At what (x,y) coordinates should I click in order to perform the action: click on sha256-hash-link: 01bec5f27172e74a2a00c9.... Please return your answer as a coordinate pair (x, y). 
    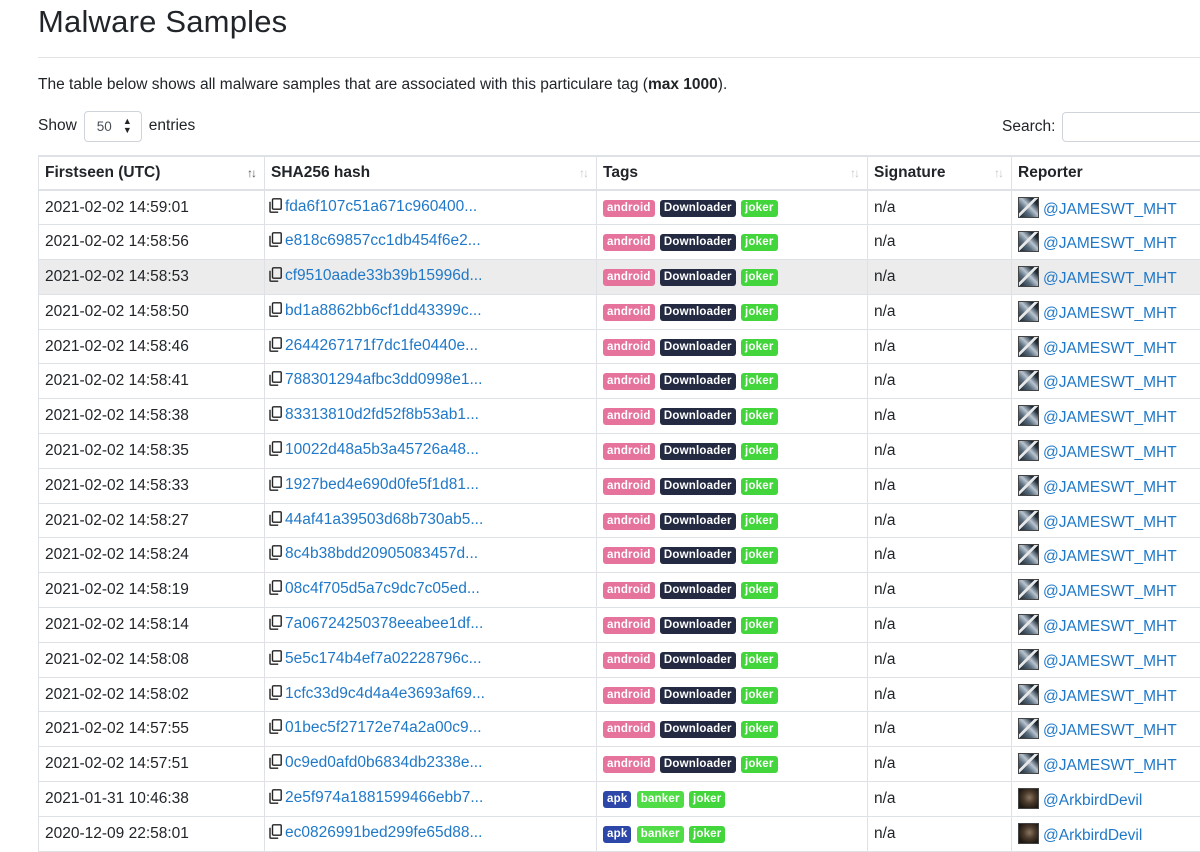
    Looking at the image, I should click on (383, 727).